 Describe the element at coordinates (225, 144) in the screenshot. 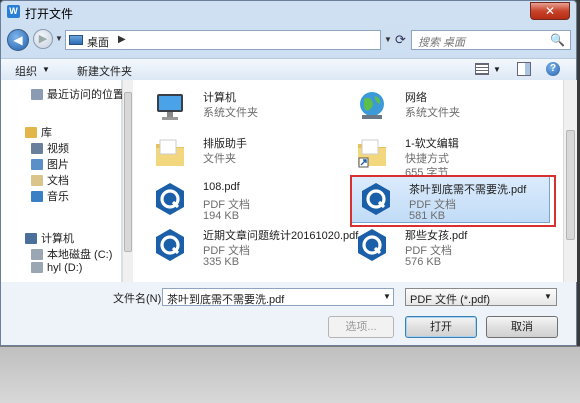

I see `file-name: 排版助手` at that location.